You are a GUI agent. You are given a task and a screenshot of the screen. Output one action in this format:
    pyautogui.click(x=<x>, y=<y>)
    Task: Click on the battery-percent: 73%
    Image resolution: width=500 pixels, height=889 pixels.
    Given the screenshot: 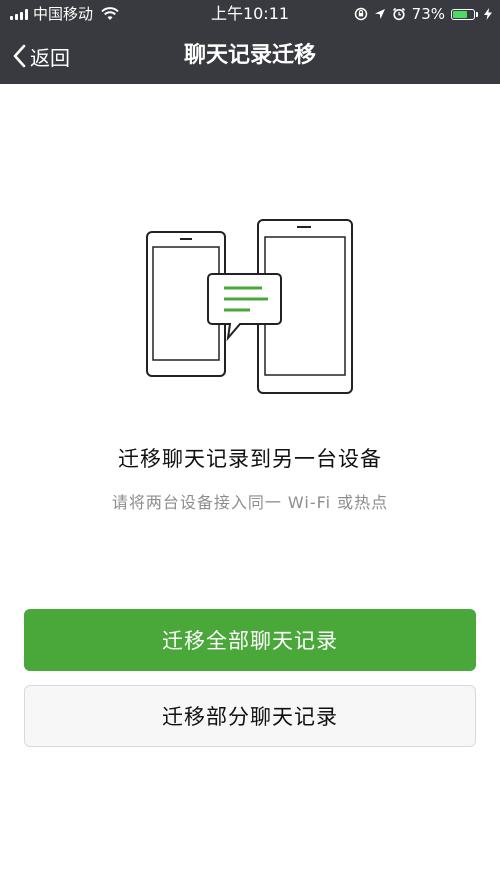 What is the action you would take?
    pyautogui.click(x=428, y=14)
    